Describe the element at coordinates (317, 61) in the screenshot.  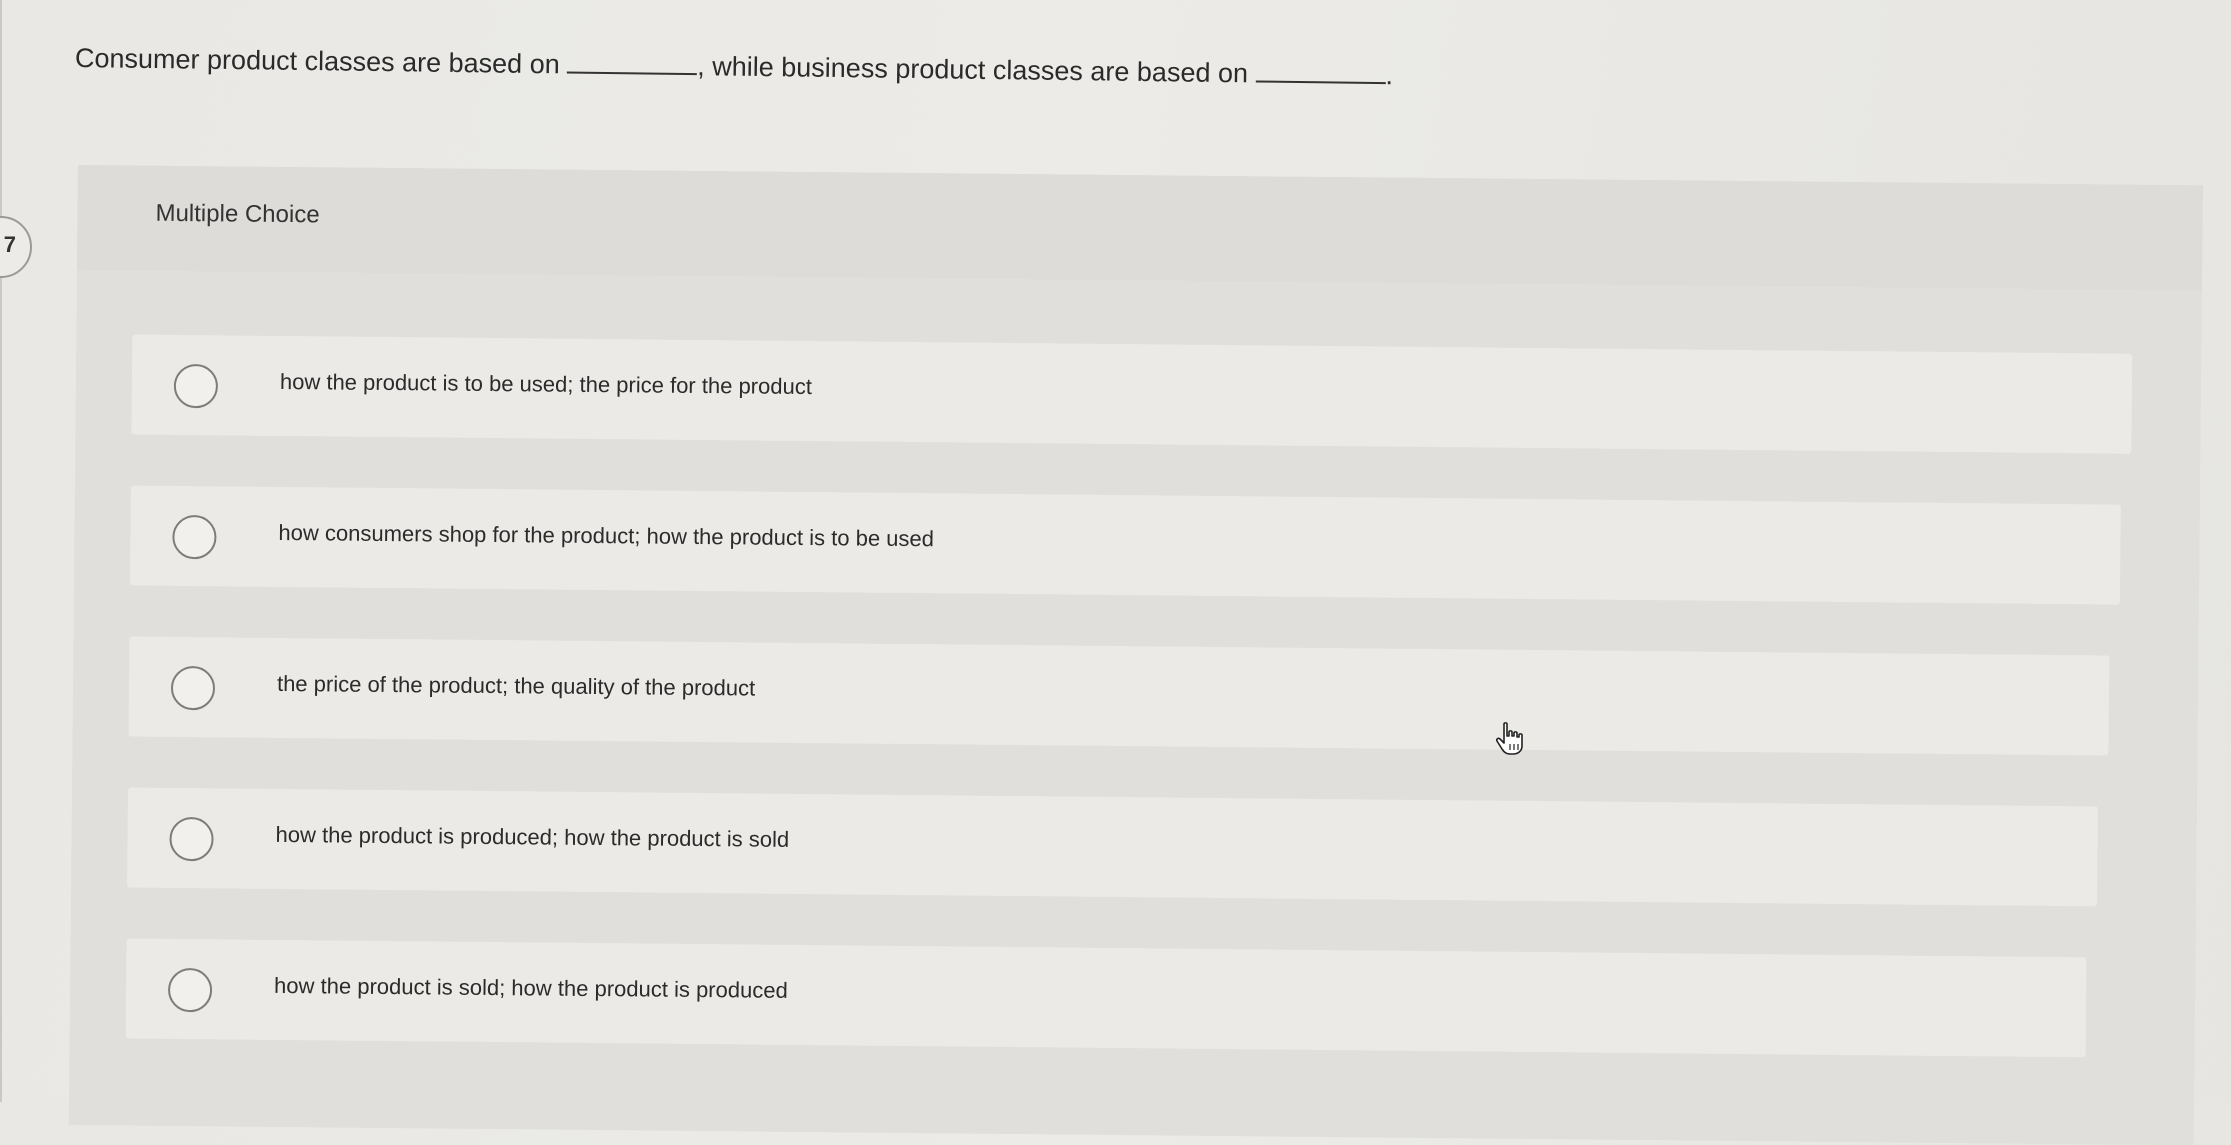
I see `question-text-part1: Consumer product classes are based on` at that location.